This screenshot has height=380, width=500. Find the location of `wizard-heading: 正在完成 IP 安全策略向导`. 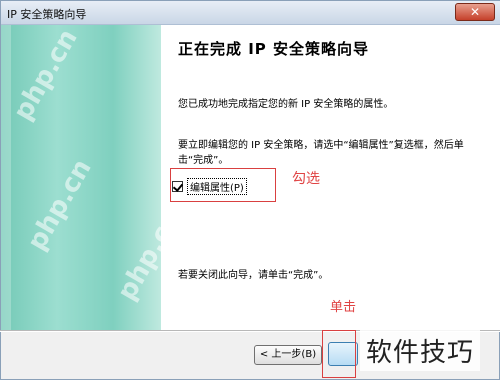

wizard-heading: 正在完成 IP 安全策略向导 is located at coordinates (274, 49).